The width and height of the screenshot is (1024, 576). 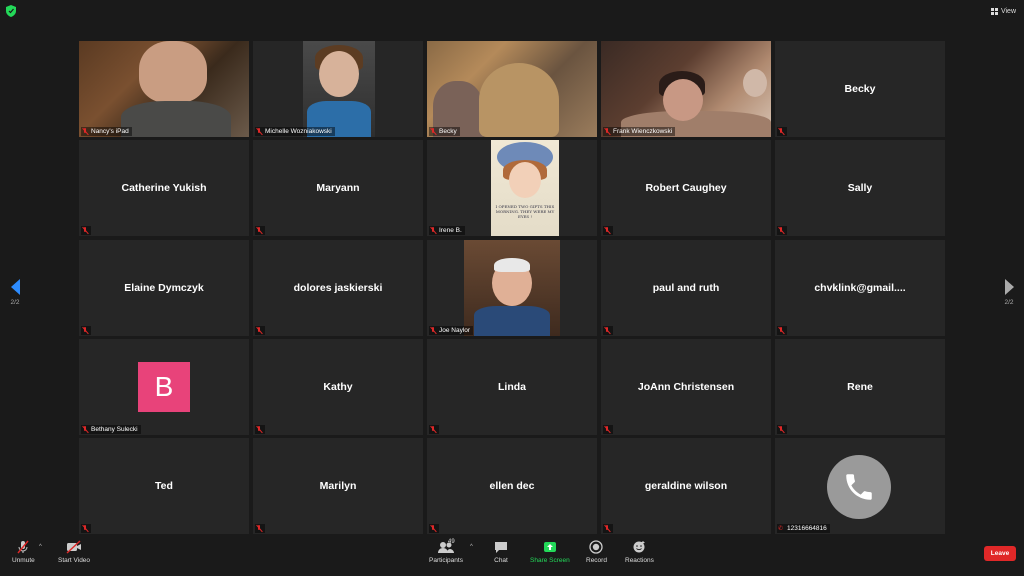 What do you see at coordinates (74, 560) in the screenshot?
I see `start-video-label: Start Video` at bounding box center [74, 560].